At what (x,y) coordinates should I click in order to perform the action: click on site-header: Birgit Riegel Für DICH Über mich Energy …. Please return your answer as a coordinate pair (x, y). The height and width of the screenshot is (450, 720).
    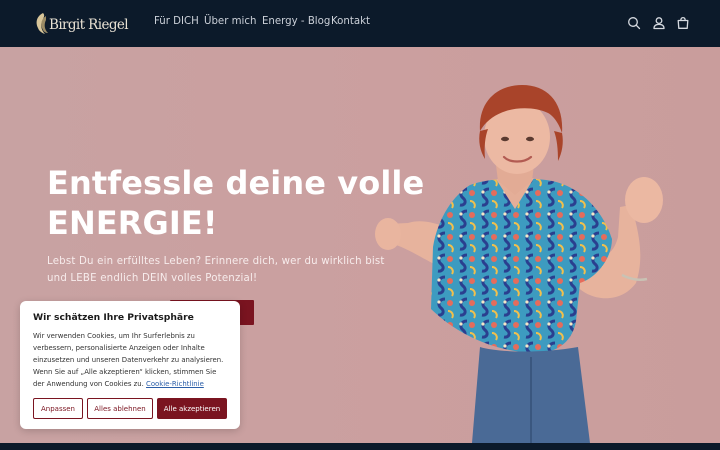
    Looking at the image, I should click on (360, 23).